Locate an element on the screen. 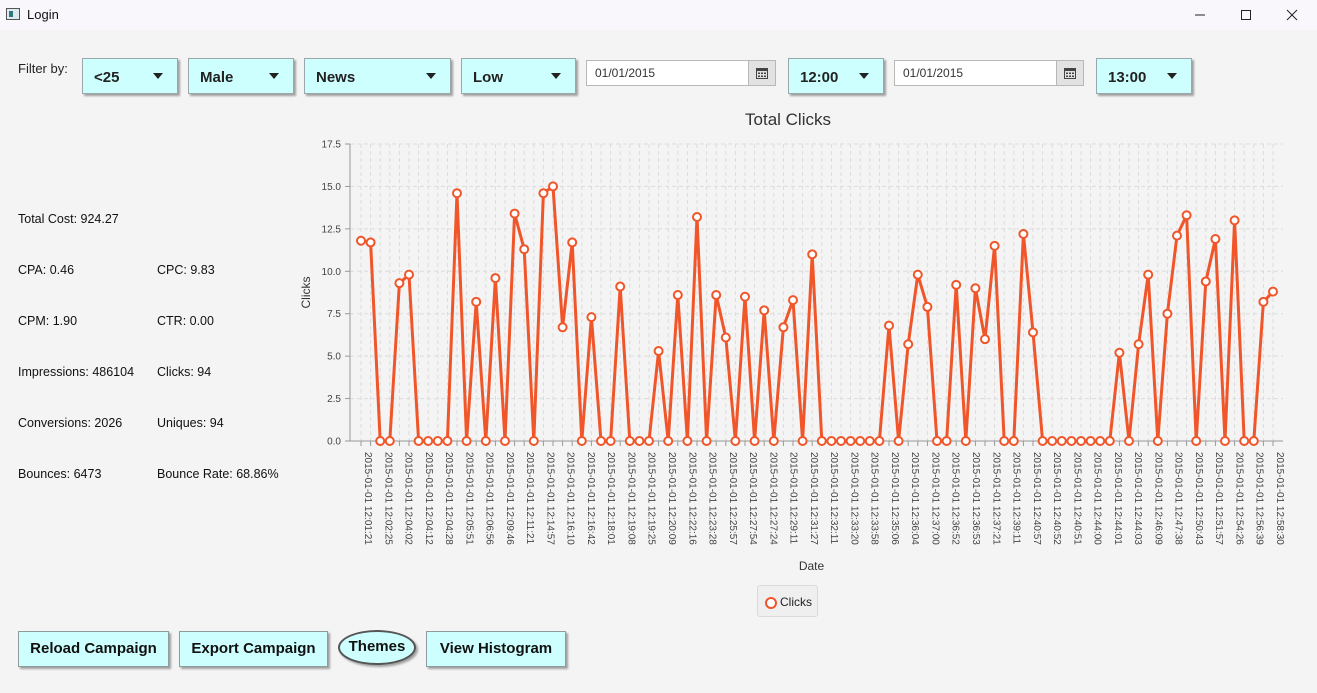 This screenshot has height=693, width=1317. x-tick-label: 2015-01-01 12:37:00 is located at coordinates (934, 498).